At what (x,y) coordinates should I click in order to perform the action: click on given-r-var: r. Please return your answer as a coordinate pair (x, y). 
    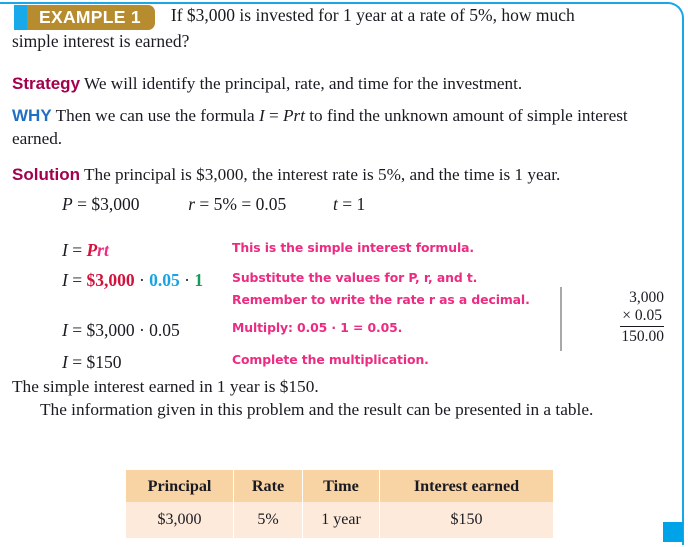
    Looking at the image, I should click on (192, 204).